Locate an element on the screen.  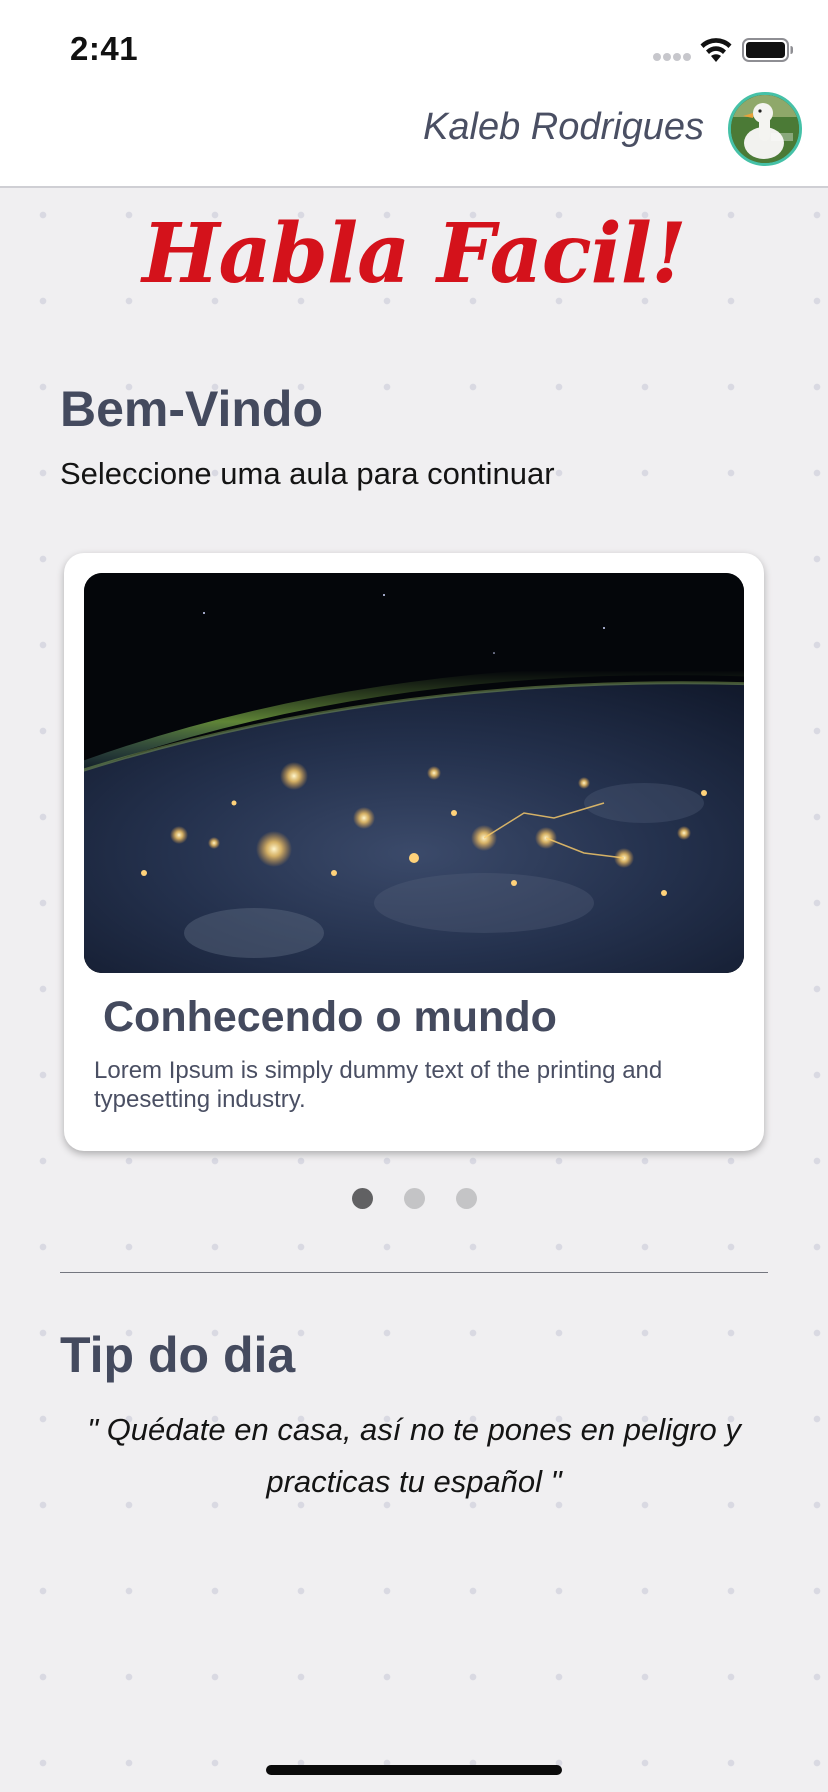
battery-icon is located at coordinates (767, 50).